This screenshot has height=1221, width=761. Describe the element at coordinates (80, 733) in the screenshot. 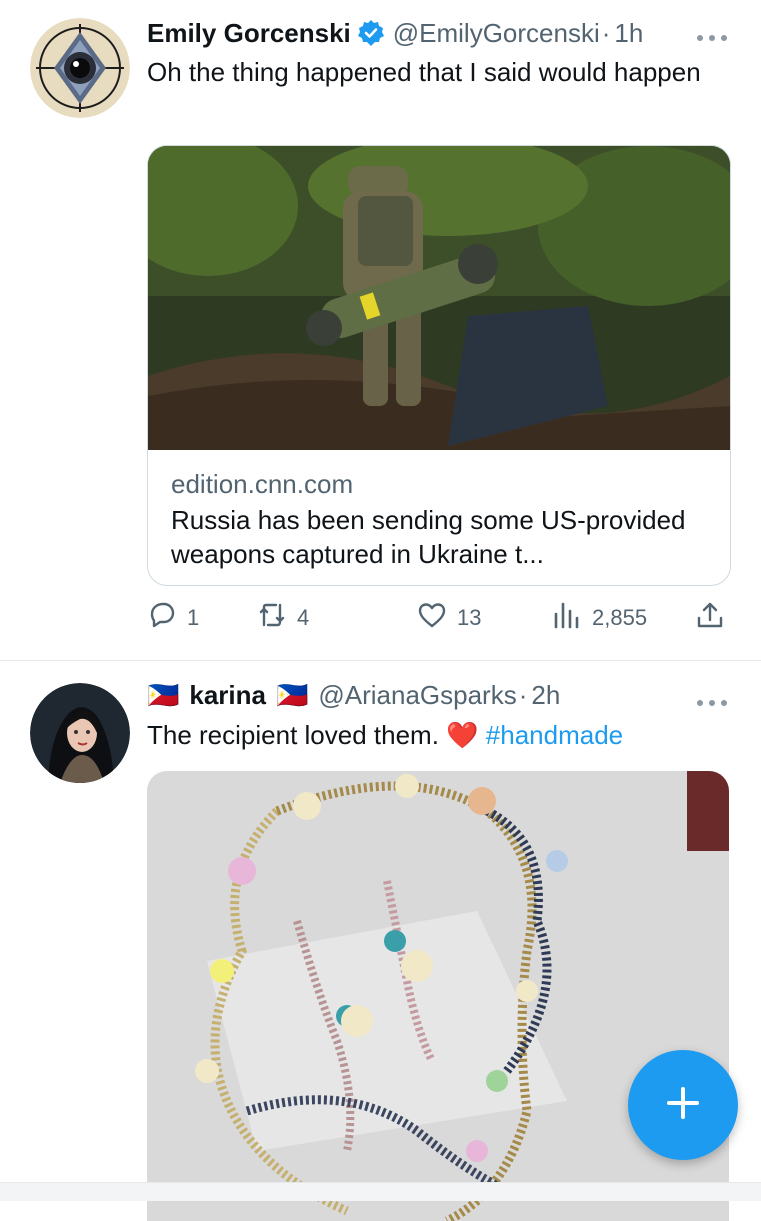

I see `avatar-karina` at that location.